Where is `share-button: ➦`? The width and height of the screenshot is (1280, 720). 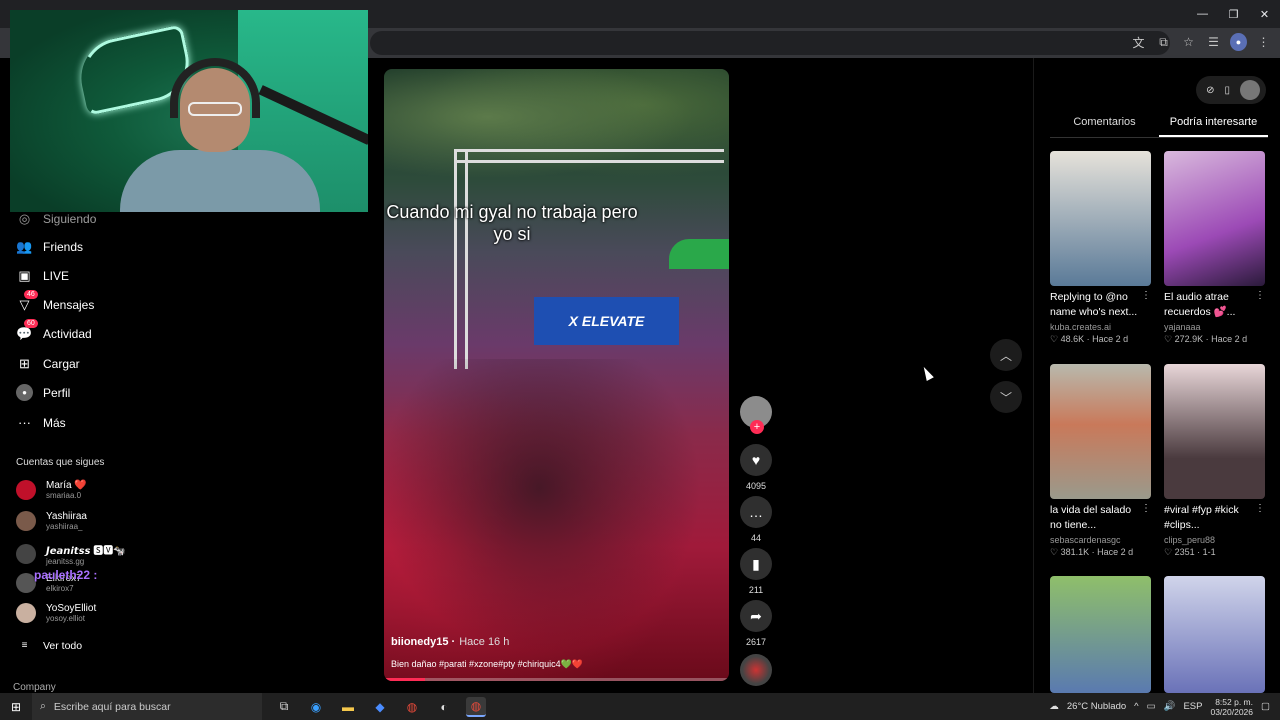
share-button: ➦ is located at coordinates (756, 616).